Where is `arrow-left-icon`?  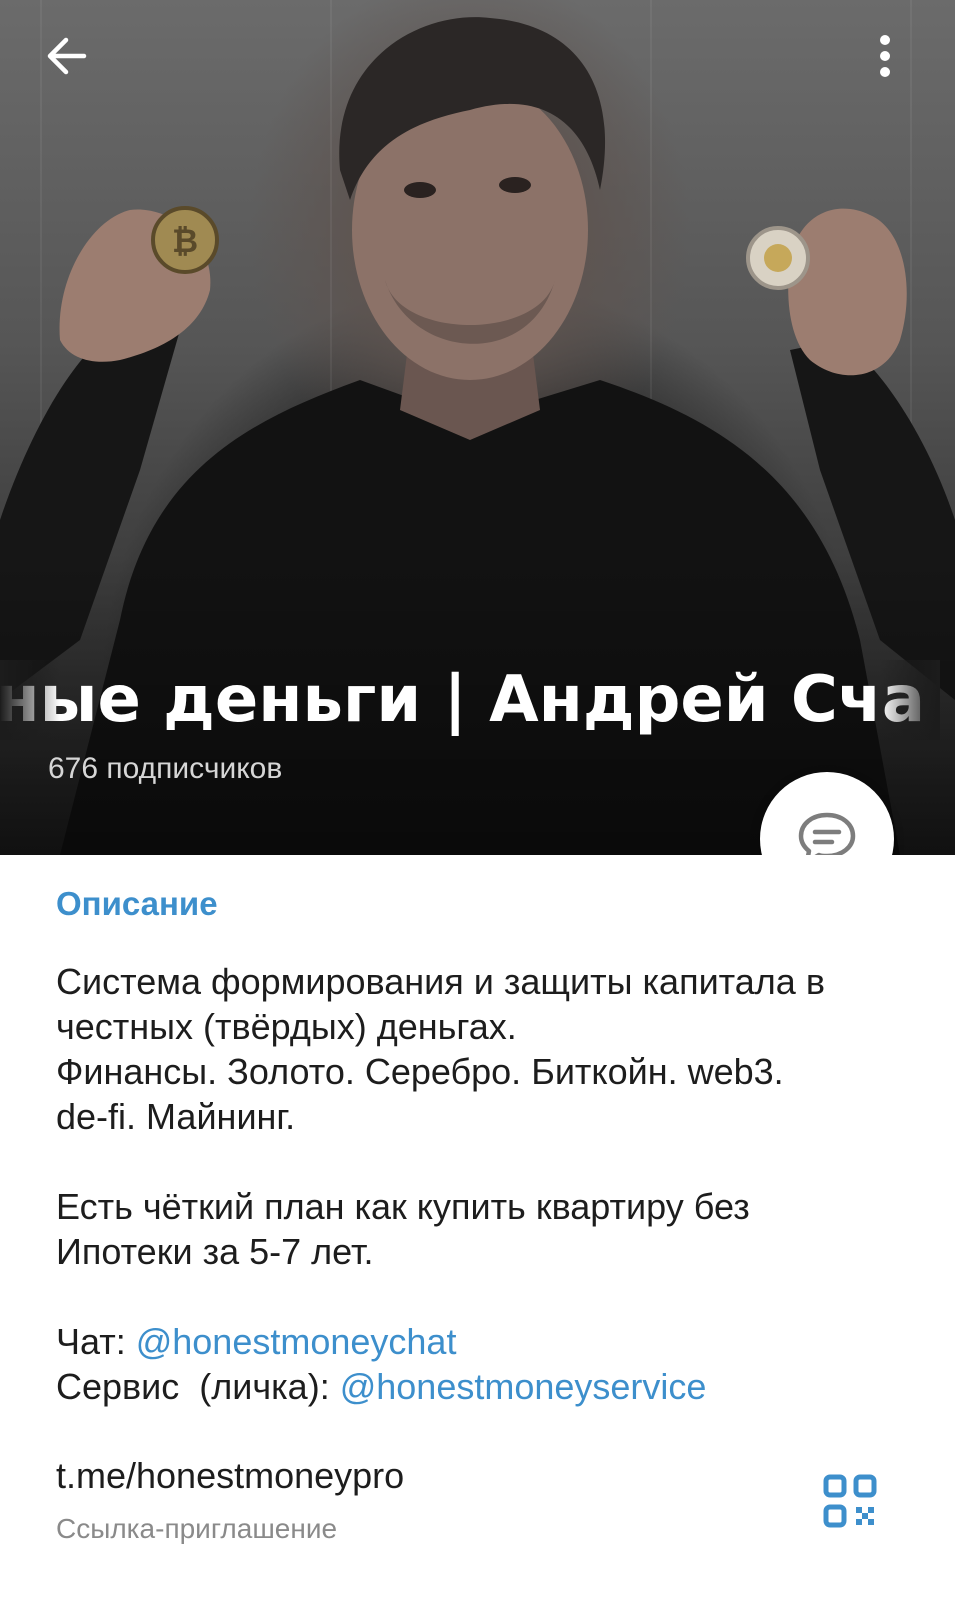 arrow-left-icon is located at coordinates (67, 56).